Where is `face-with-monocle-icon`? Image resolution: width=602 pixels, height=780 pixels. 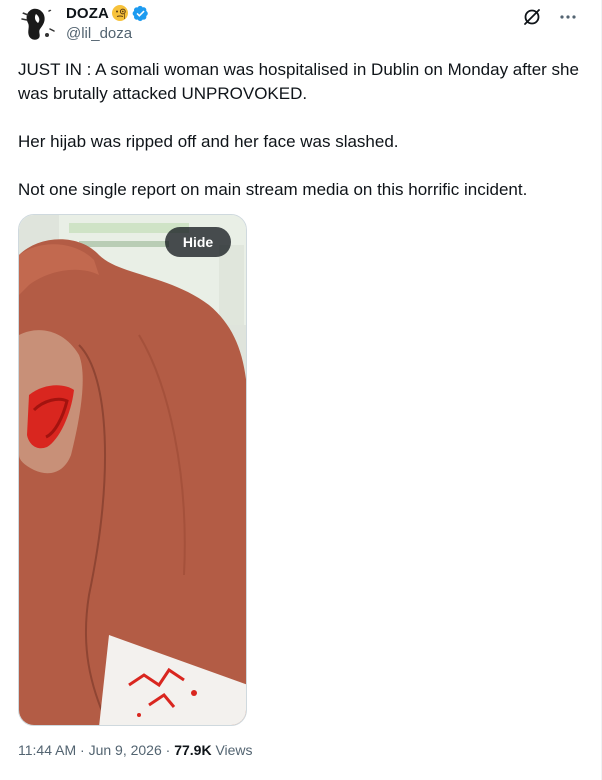
face-with-monocle-icon is located at coordinates (120, 13).